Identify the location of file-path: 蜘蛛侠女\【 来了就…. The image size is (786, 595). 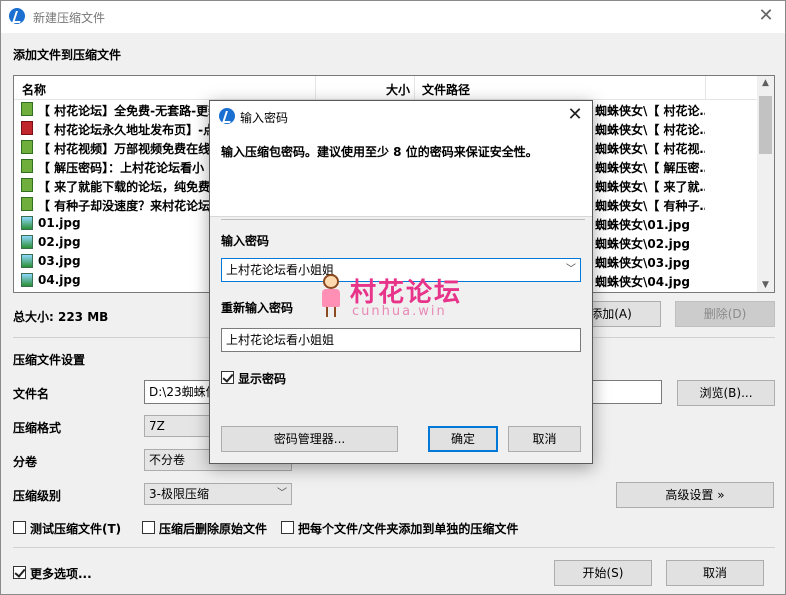
(650, 187).